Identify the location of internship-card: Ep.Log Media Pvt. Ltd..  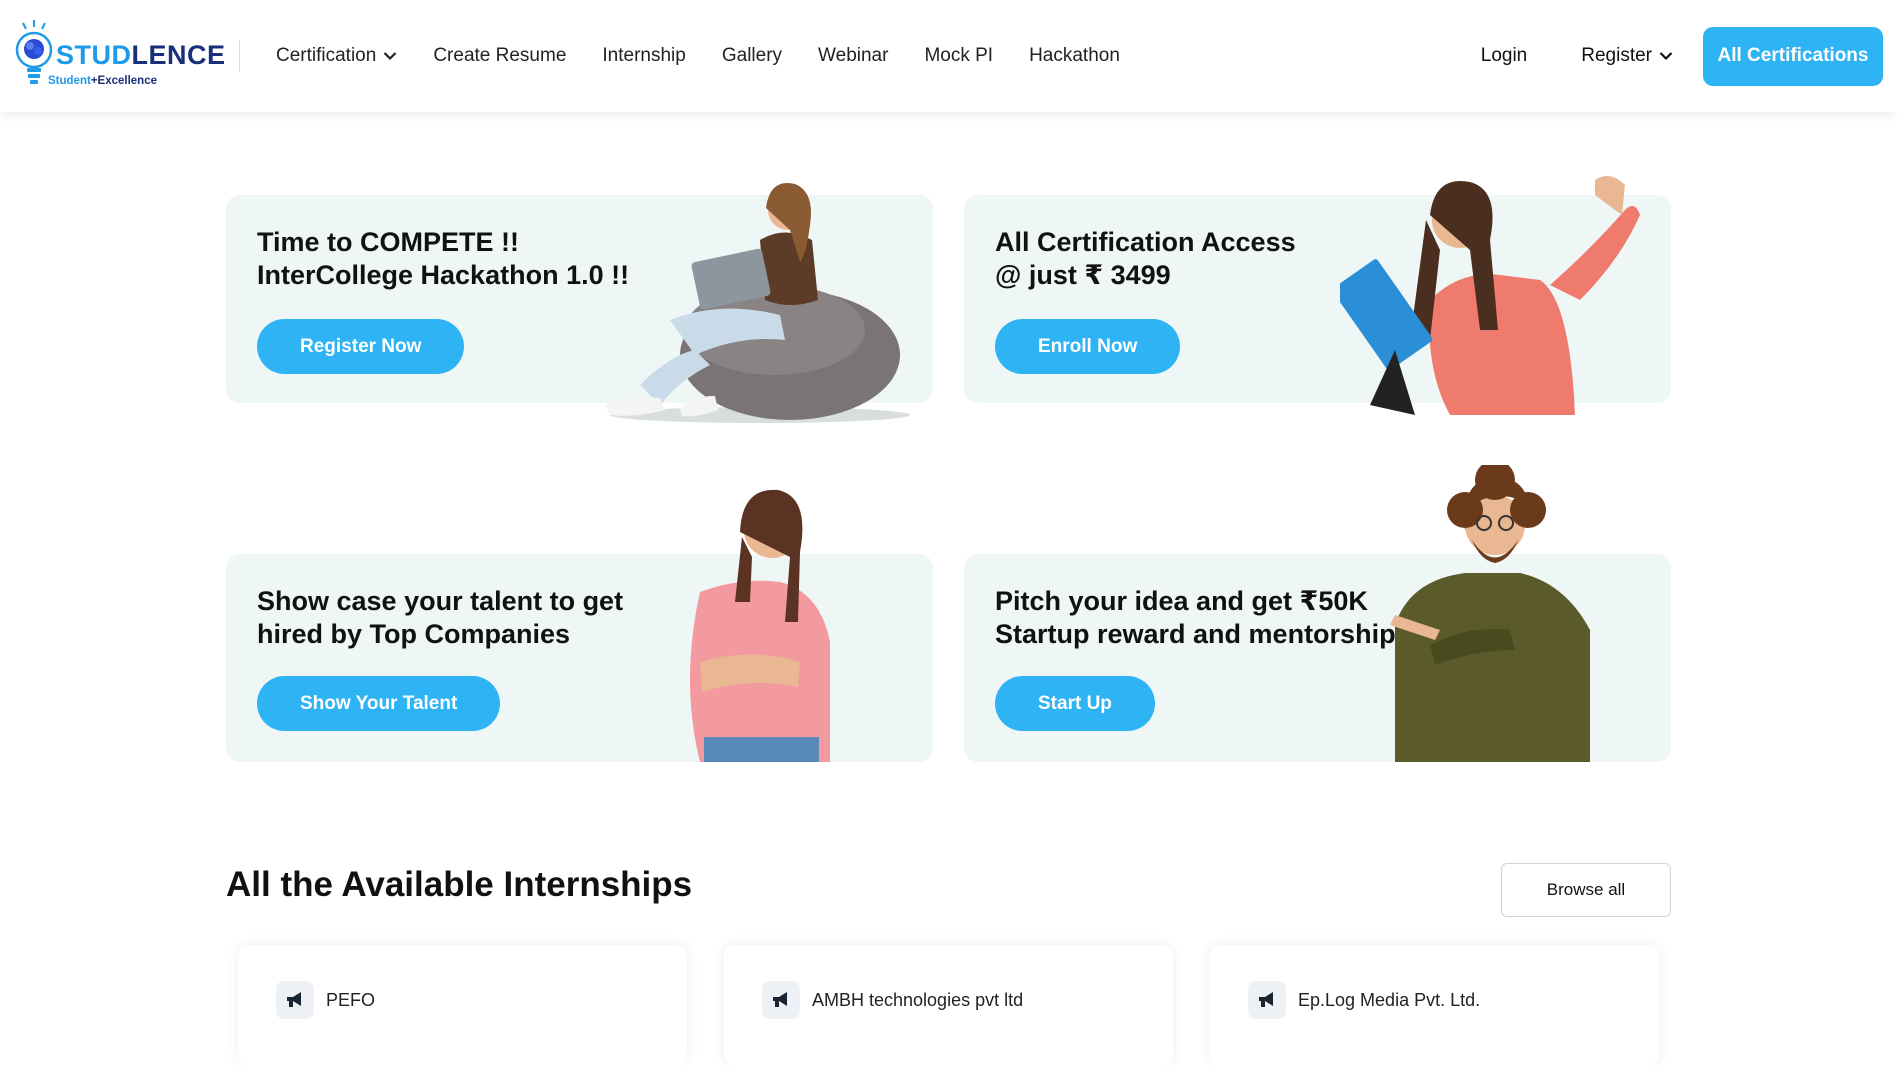
(1434, 1005).